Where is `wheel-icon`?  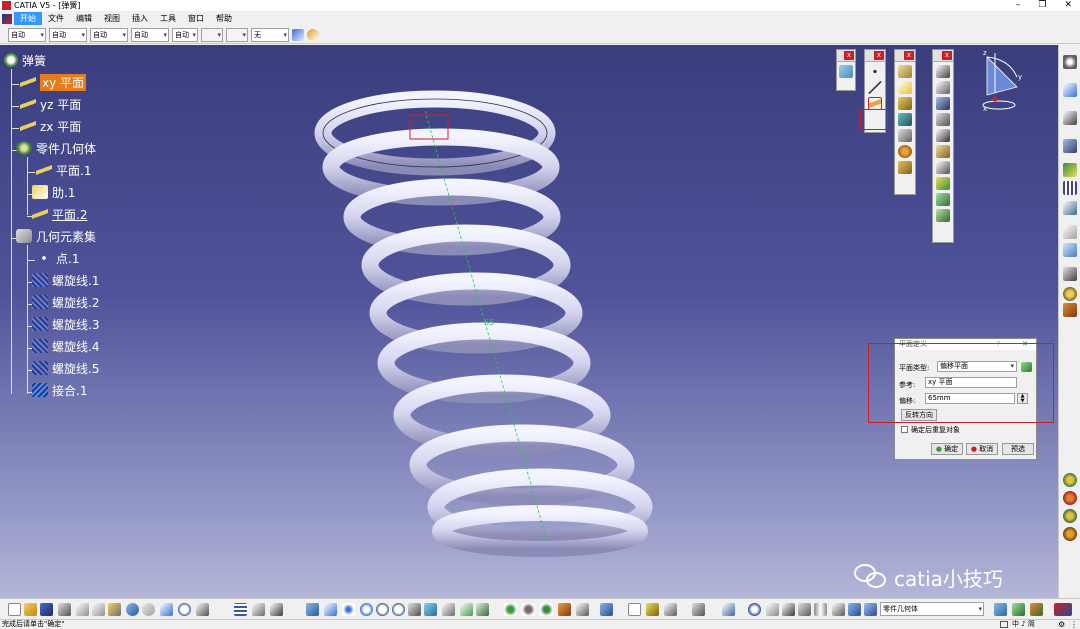
wheel-icon is located at coordinates (1070, 294).